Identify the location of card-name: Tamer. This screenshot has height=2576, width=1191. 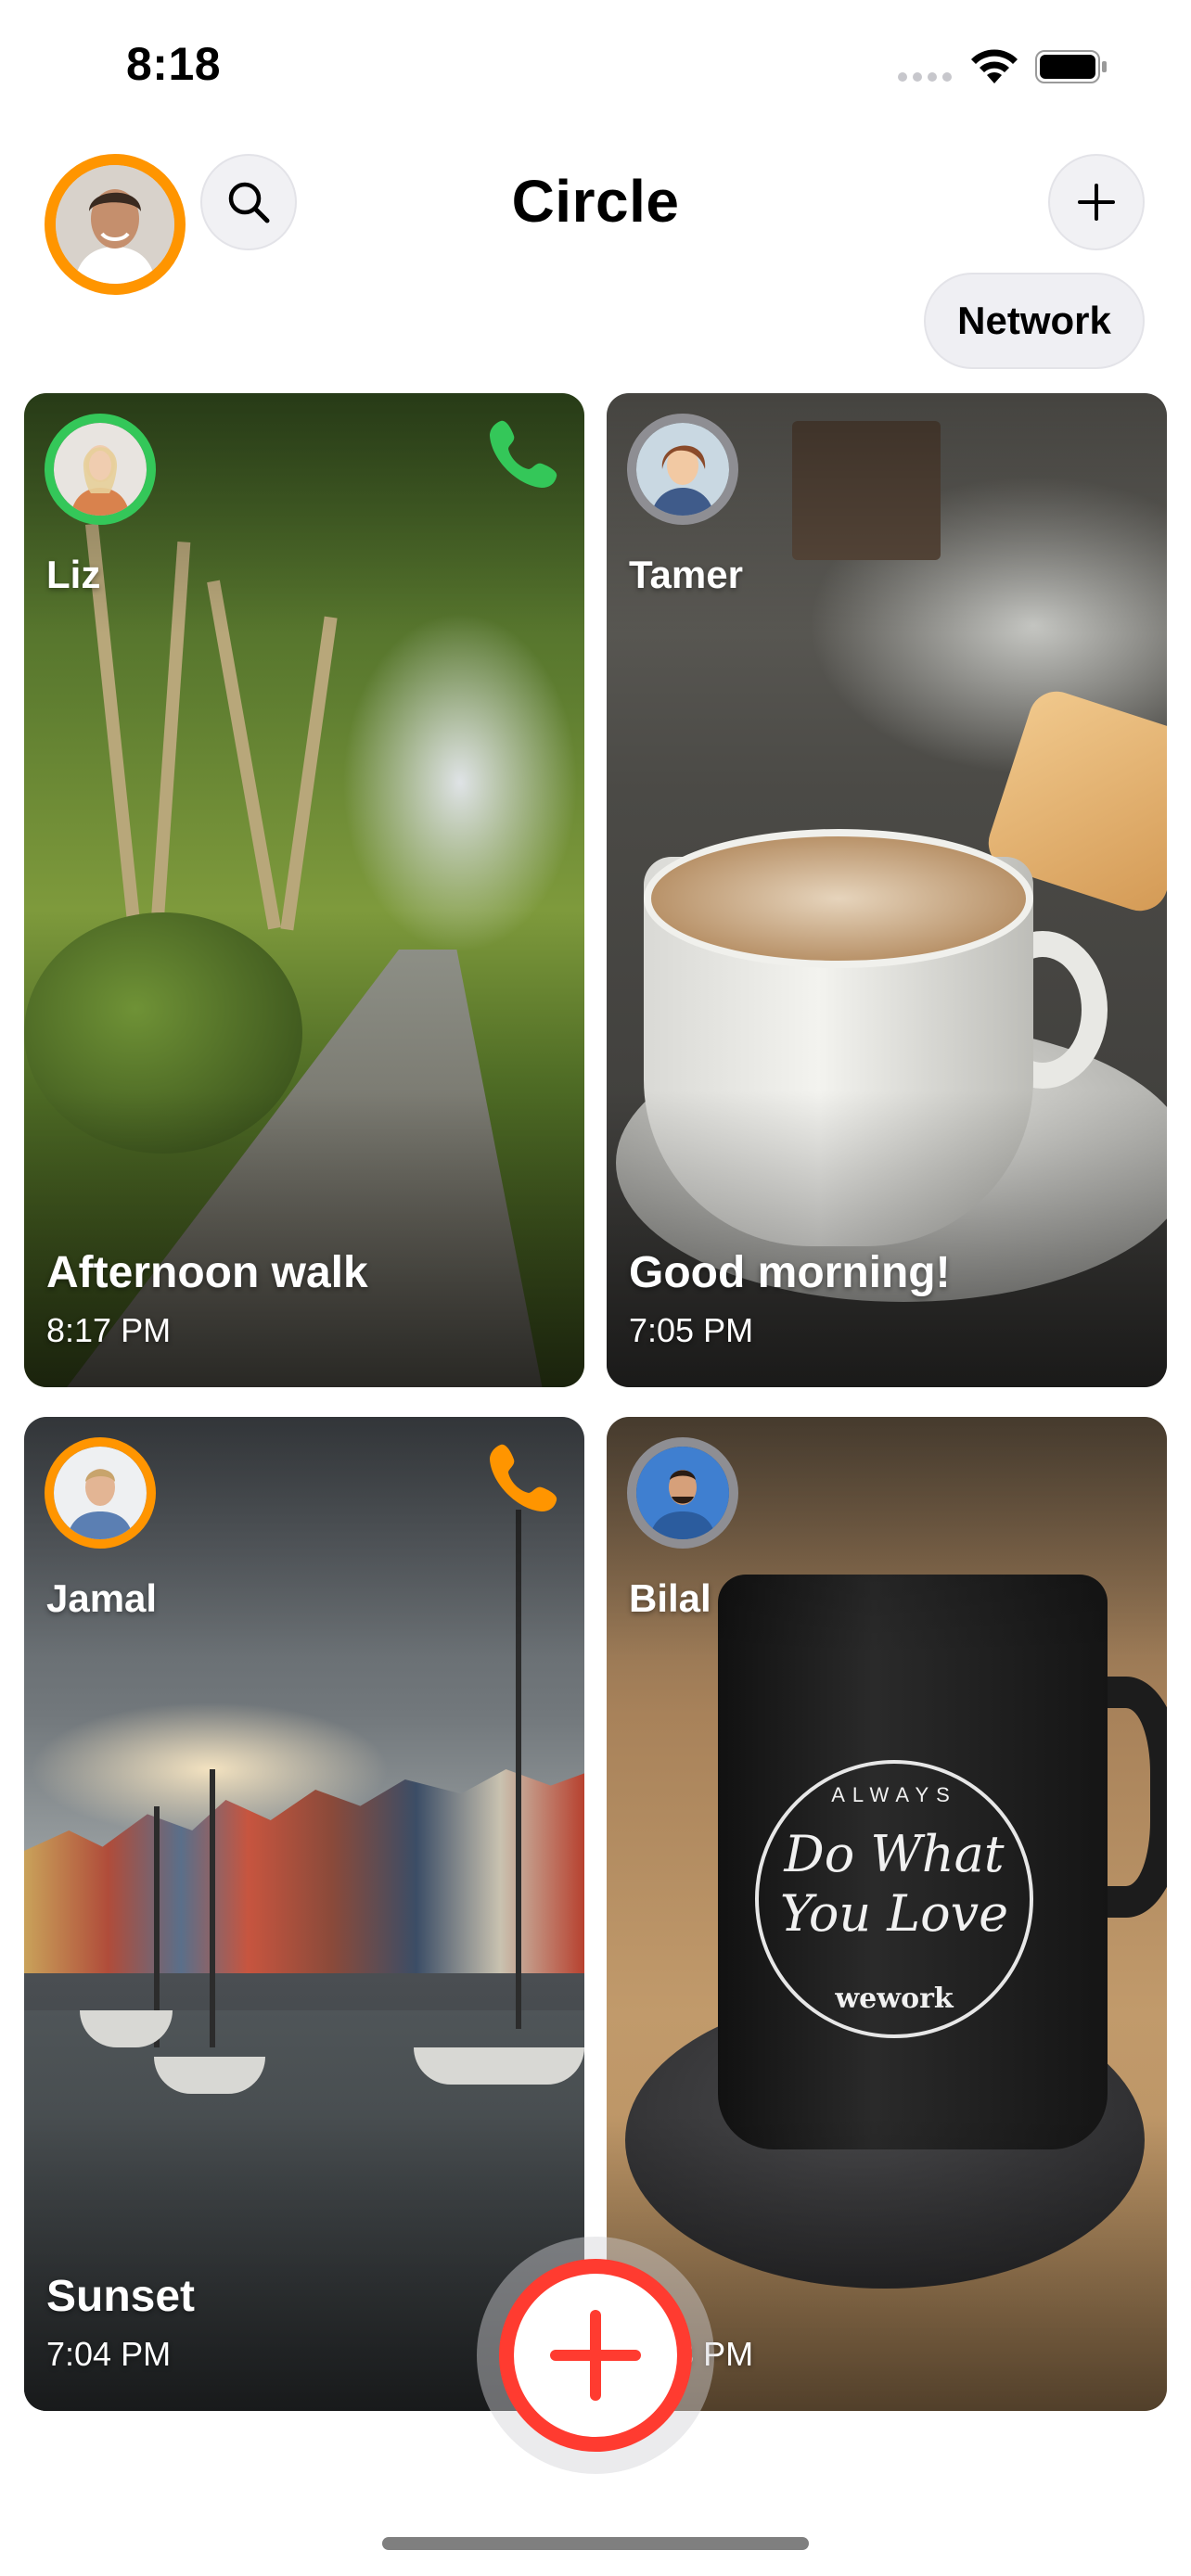
(686, 575).